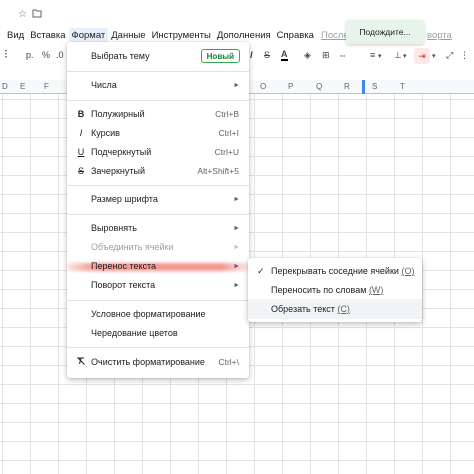 This screenshot has height=474, width=474. I want to click on menu-item-theme: Выбрать тему Новый, so click(158, 56).